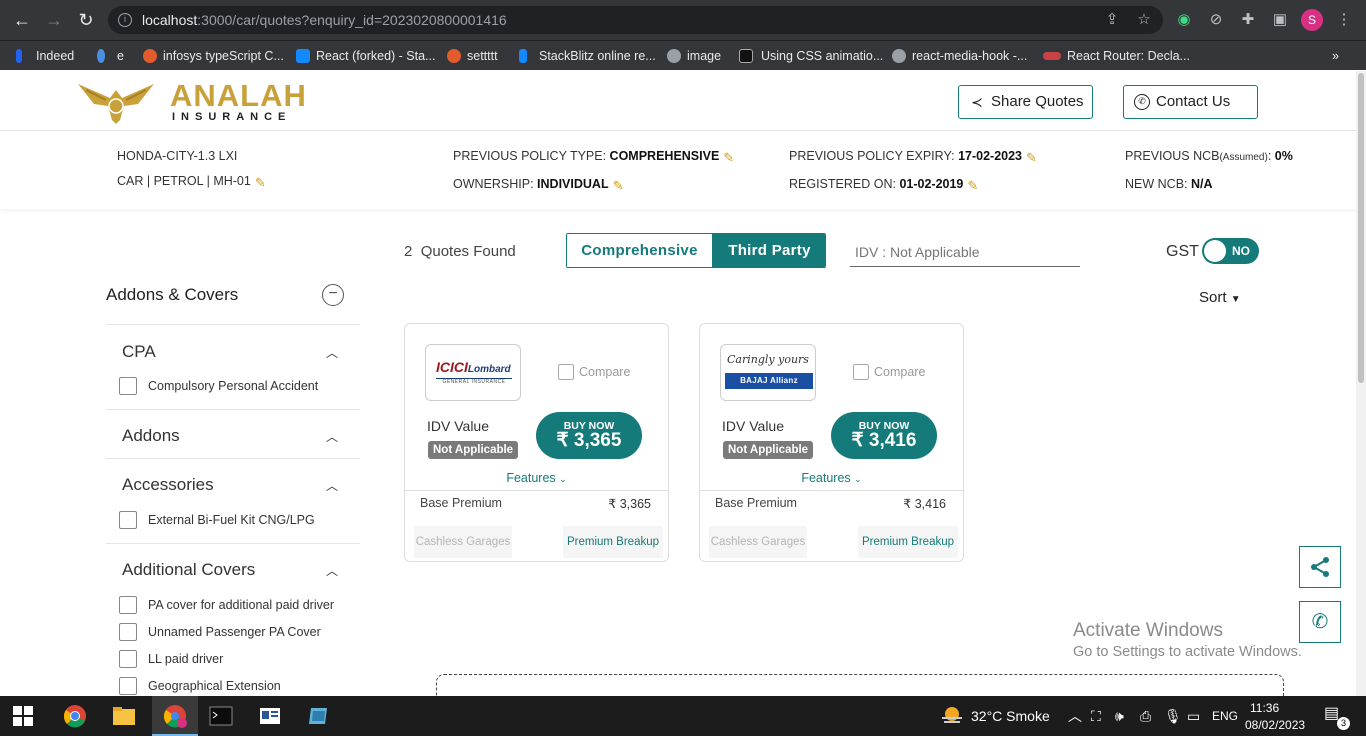 This screenshot has width=1366, height=736. I want to click on chrome-icon, so click(75, 716).